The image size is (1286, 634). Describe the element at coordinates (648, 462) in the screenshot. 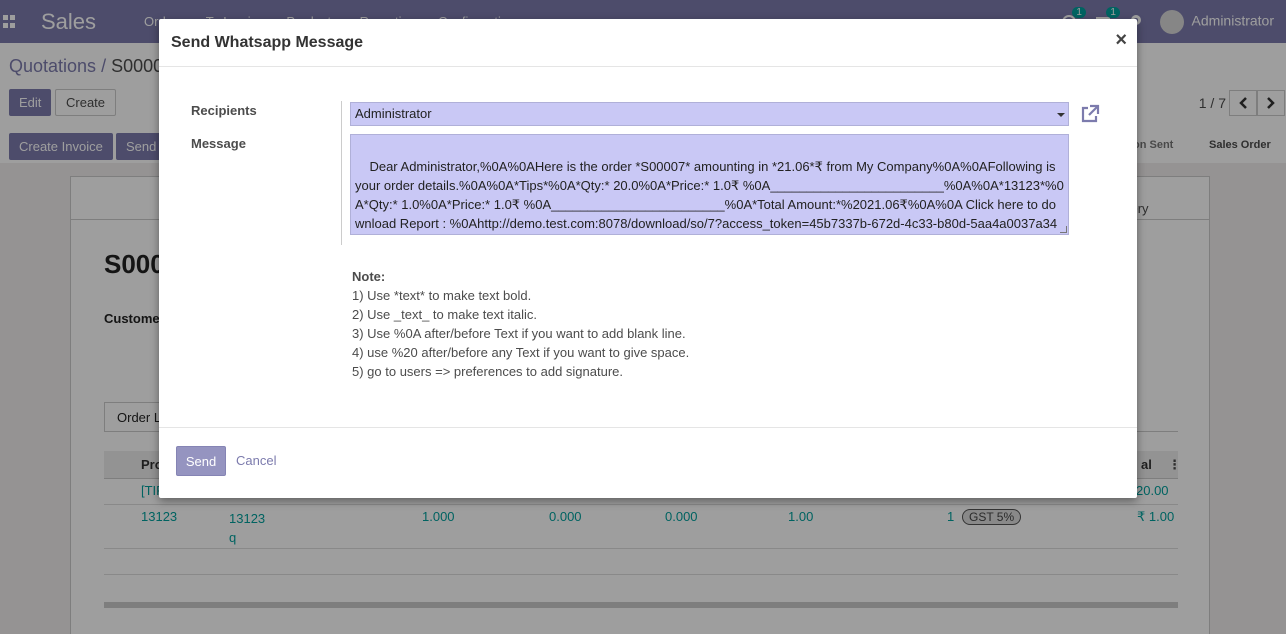

I see `modal-footer: Send Cancel` at that location.